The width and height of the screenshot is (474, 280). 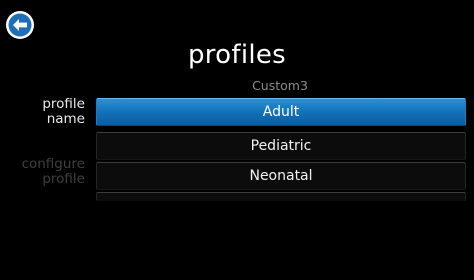 What do you see at coordinates (237, 55) in the screenshot?
I see `page-title: profiles` at bounding box center [237, 55].